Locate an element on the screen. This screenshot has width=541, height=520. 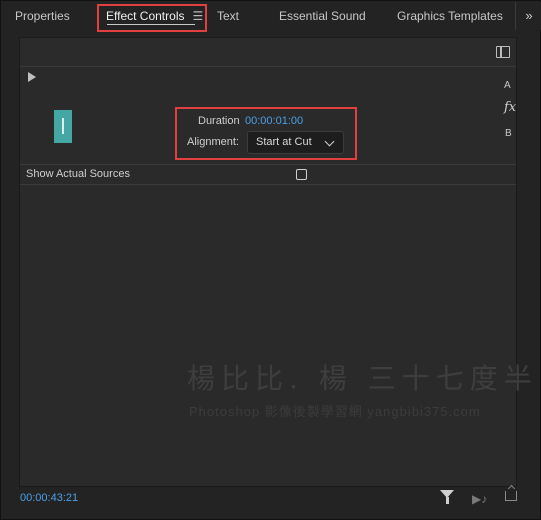
tab-text: Text is located at coordinates (228, 16).